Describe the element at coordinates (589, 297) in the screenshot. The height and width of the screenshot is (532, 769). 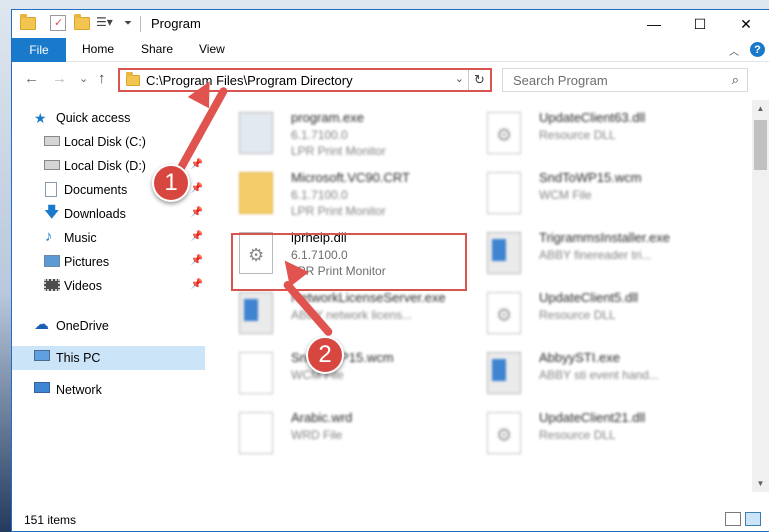
I see `file-name: UpdateClient5.dll` at that location.